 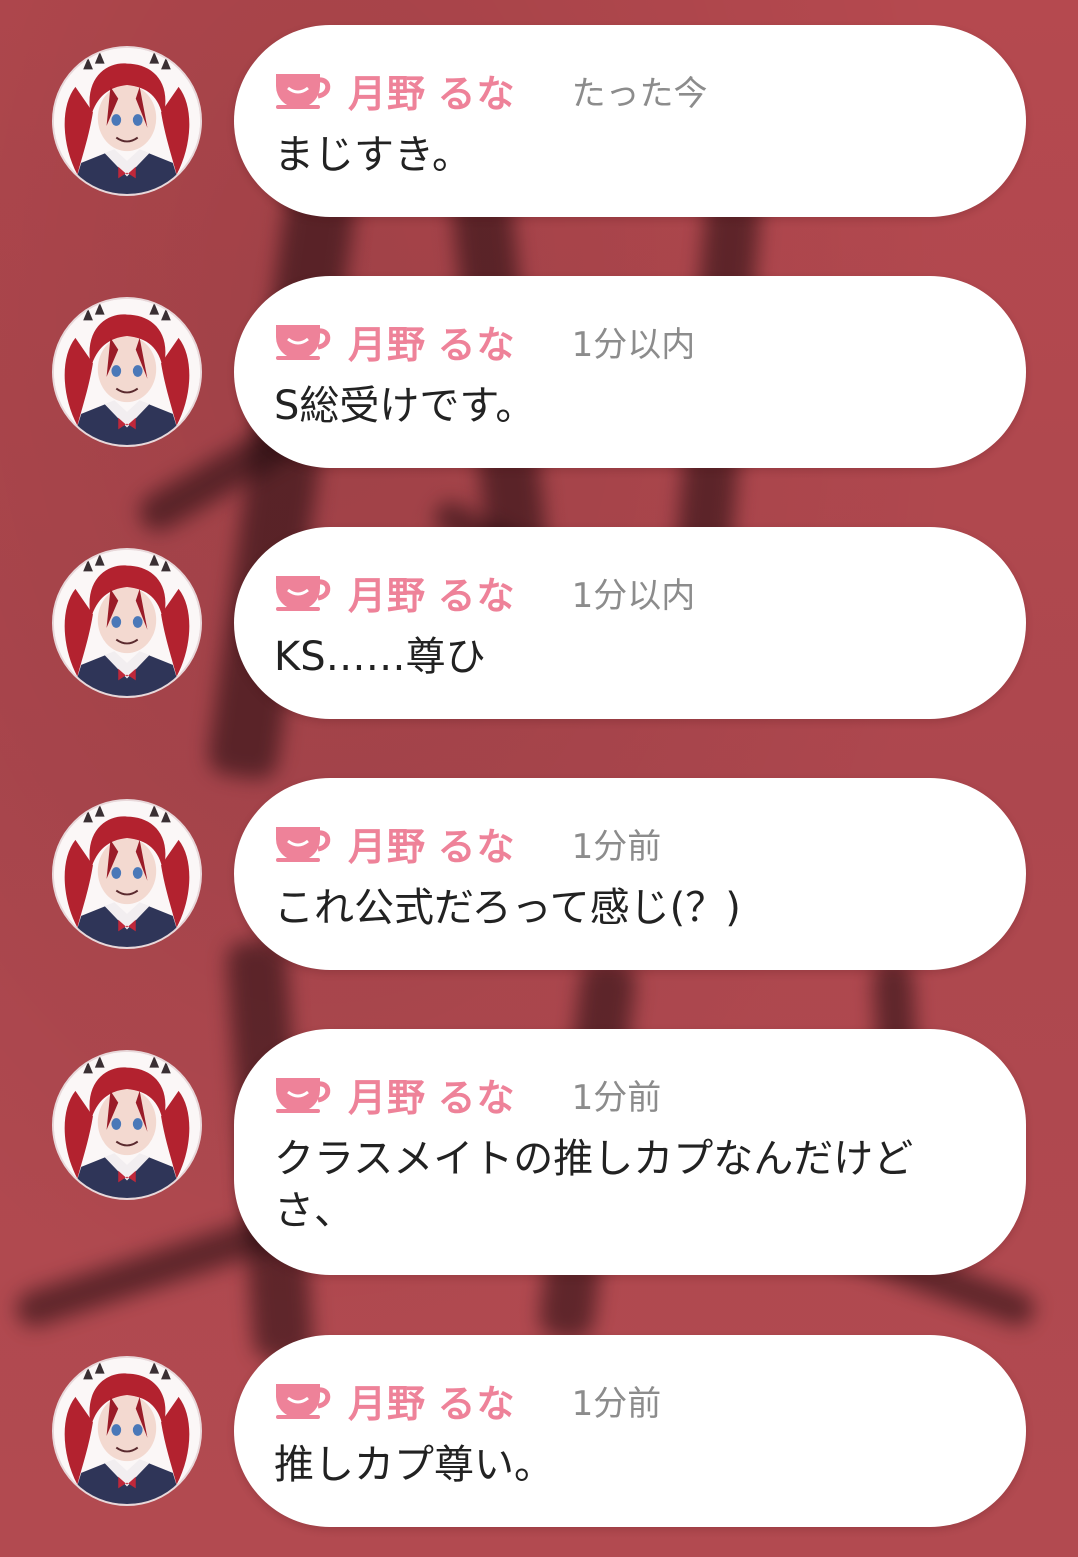 What do you see at coordinates (630, 874) in the screenshot?
I see `message-bubble: 月野 るな 1分前 これ公式だろって感じ(？)` at bounding box center [630, 874].